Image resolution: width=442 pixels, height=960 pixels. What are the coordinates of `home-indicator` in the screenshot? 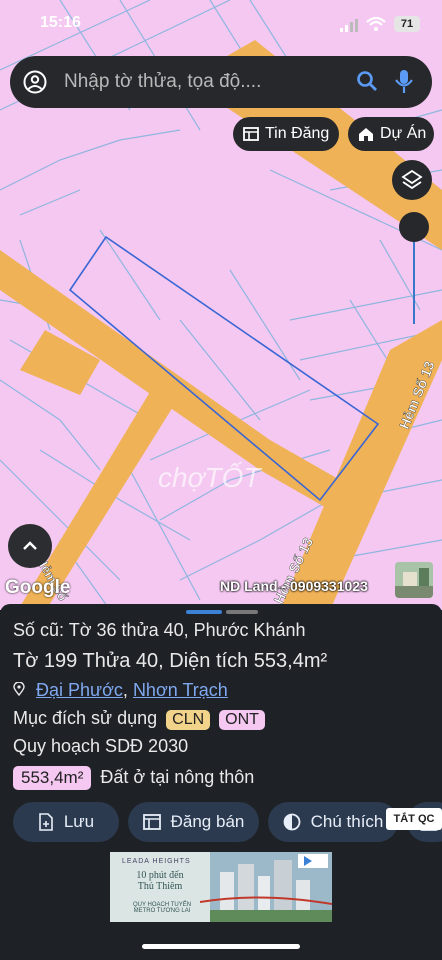 It's located at (221, 946).